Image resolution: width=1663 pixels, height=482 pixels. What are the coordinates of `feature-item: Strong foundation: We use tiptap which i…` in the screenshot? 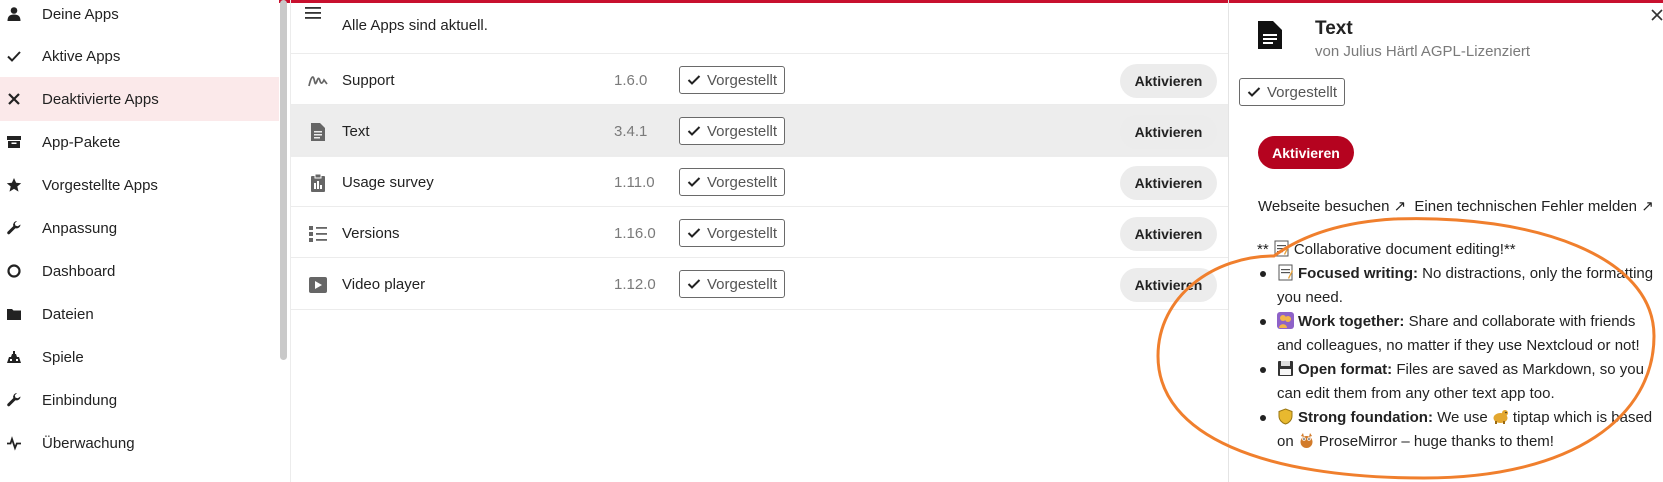 It's located at (1457, 430).